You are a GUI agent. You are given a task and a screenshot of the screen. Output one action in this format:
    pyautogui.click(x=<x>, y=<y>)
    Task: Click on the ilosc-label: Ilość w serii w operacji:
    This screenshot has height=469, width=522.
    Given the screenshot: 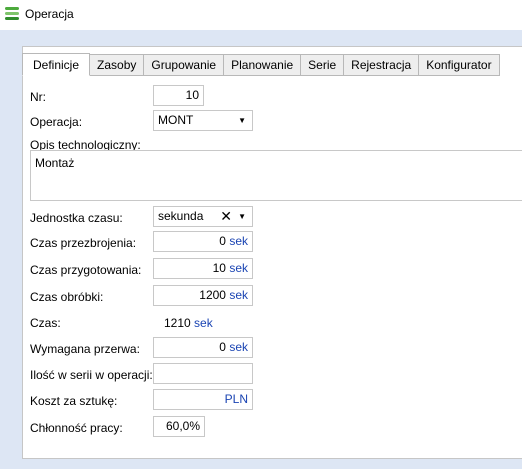 What is the action you would take?
    pyautogui.click(x=91, y=375)
    